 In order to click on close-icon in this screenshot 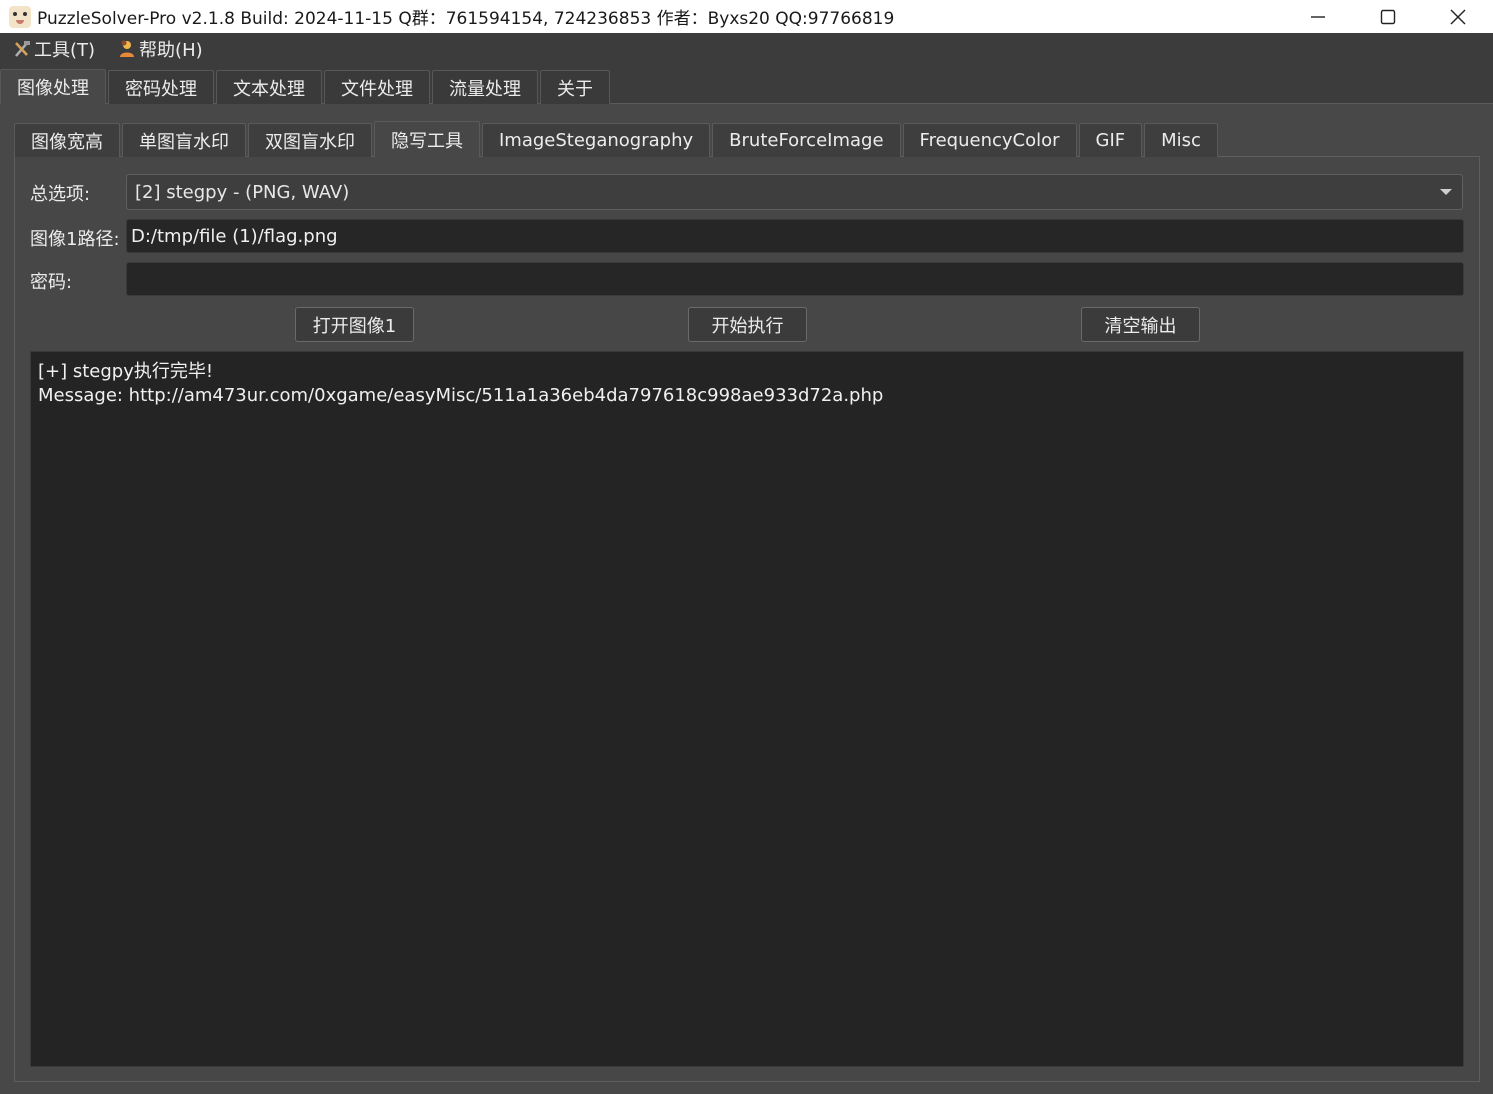, I will do `click(1458, 16)`.